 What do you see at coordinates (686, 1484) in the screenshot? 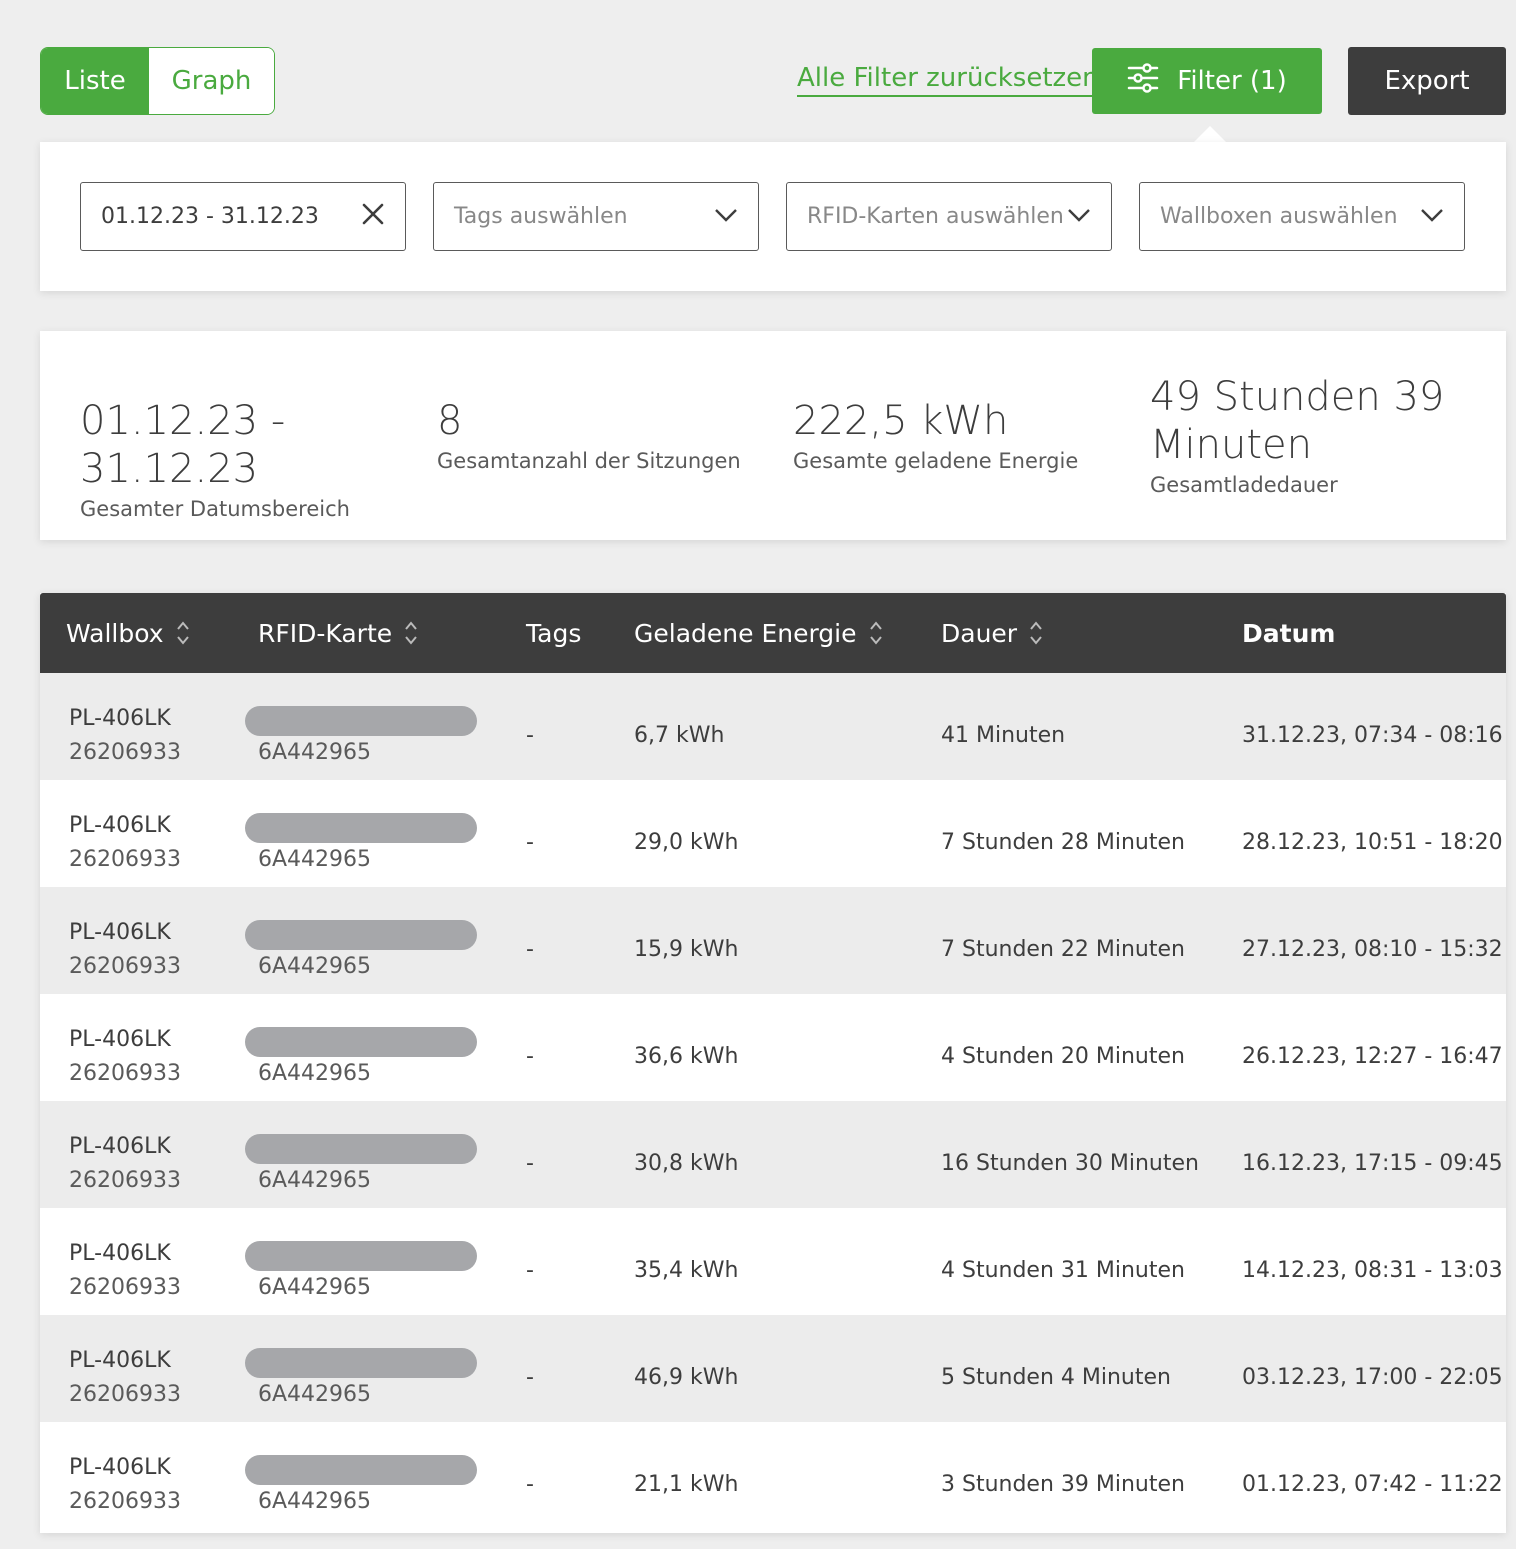
I see `energy-cell: 21,1 kWh` at bounding box center [686, 1484].